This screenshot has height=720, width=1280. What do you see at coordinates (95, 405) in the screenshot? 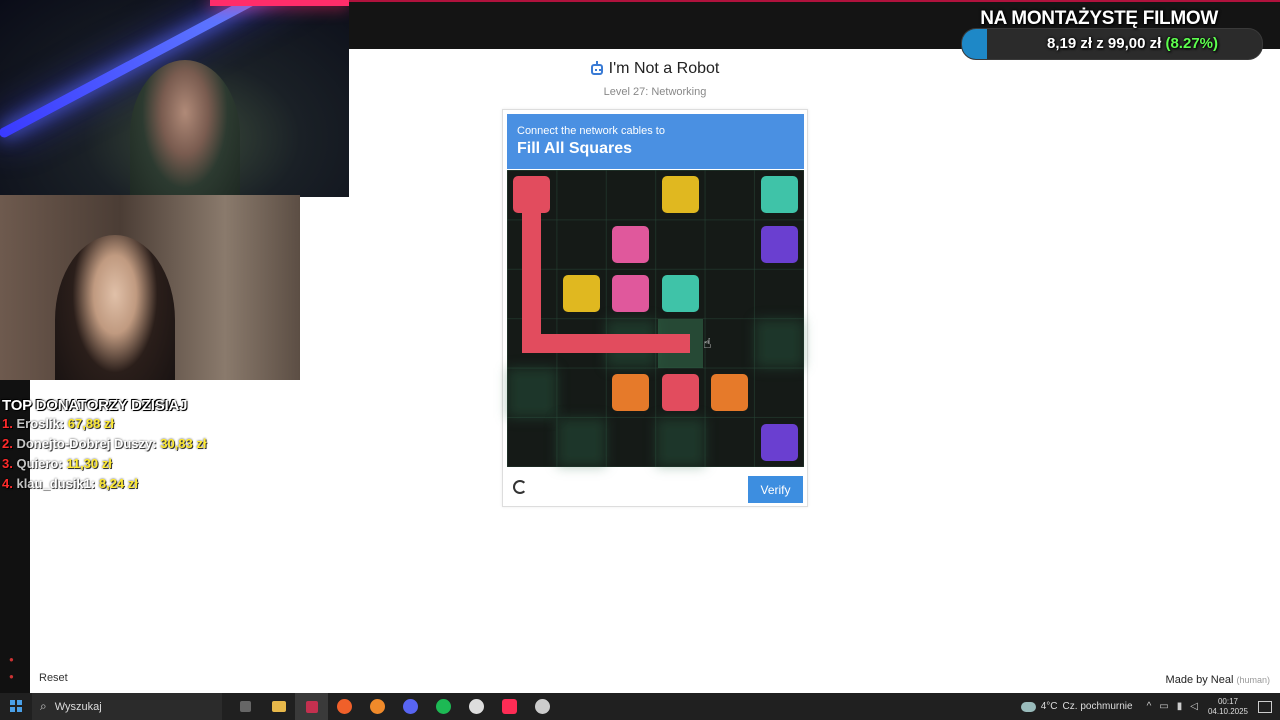
I see `donors-title: TOP DONATORZY DZISIAJ` at bounding box center [95, 405].